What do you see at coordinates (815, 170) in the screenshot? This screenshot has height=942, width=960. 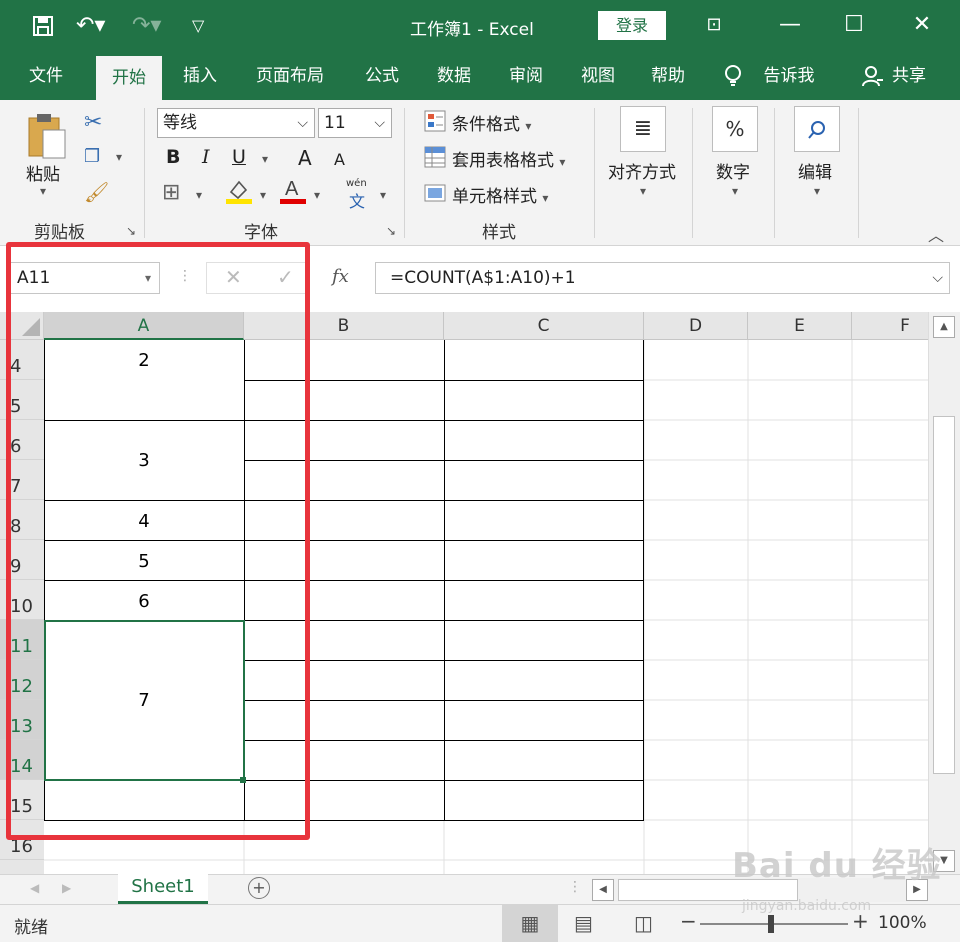 I see `editing-button: 编辑` at bounding box center [815, 170].